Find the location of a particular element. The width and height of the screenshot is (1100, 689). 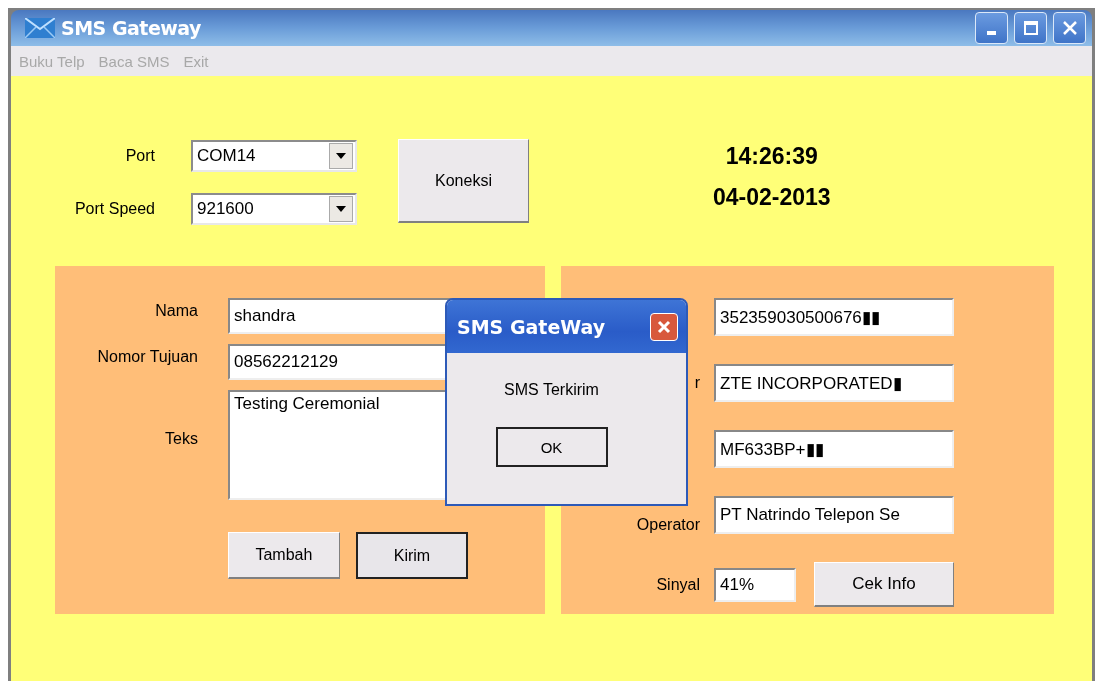

field-label: Nomor Tujuan is located at coordinates (147, 356).